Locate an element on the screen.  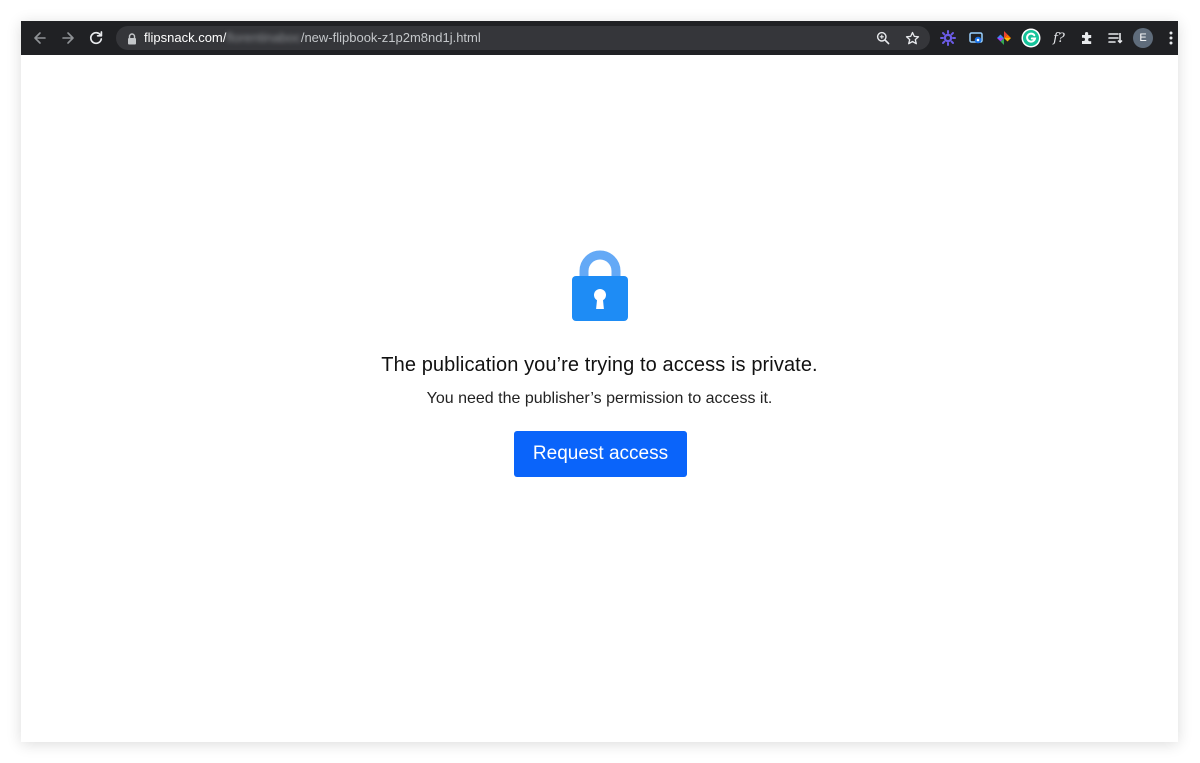
gear-extension-icon is located at coordinates (948, 38).